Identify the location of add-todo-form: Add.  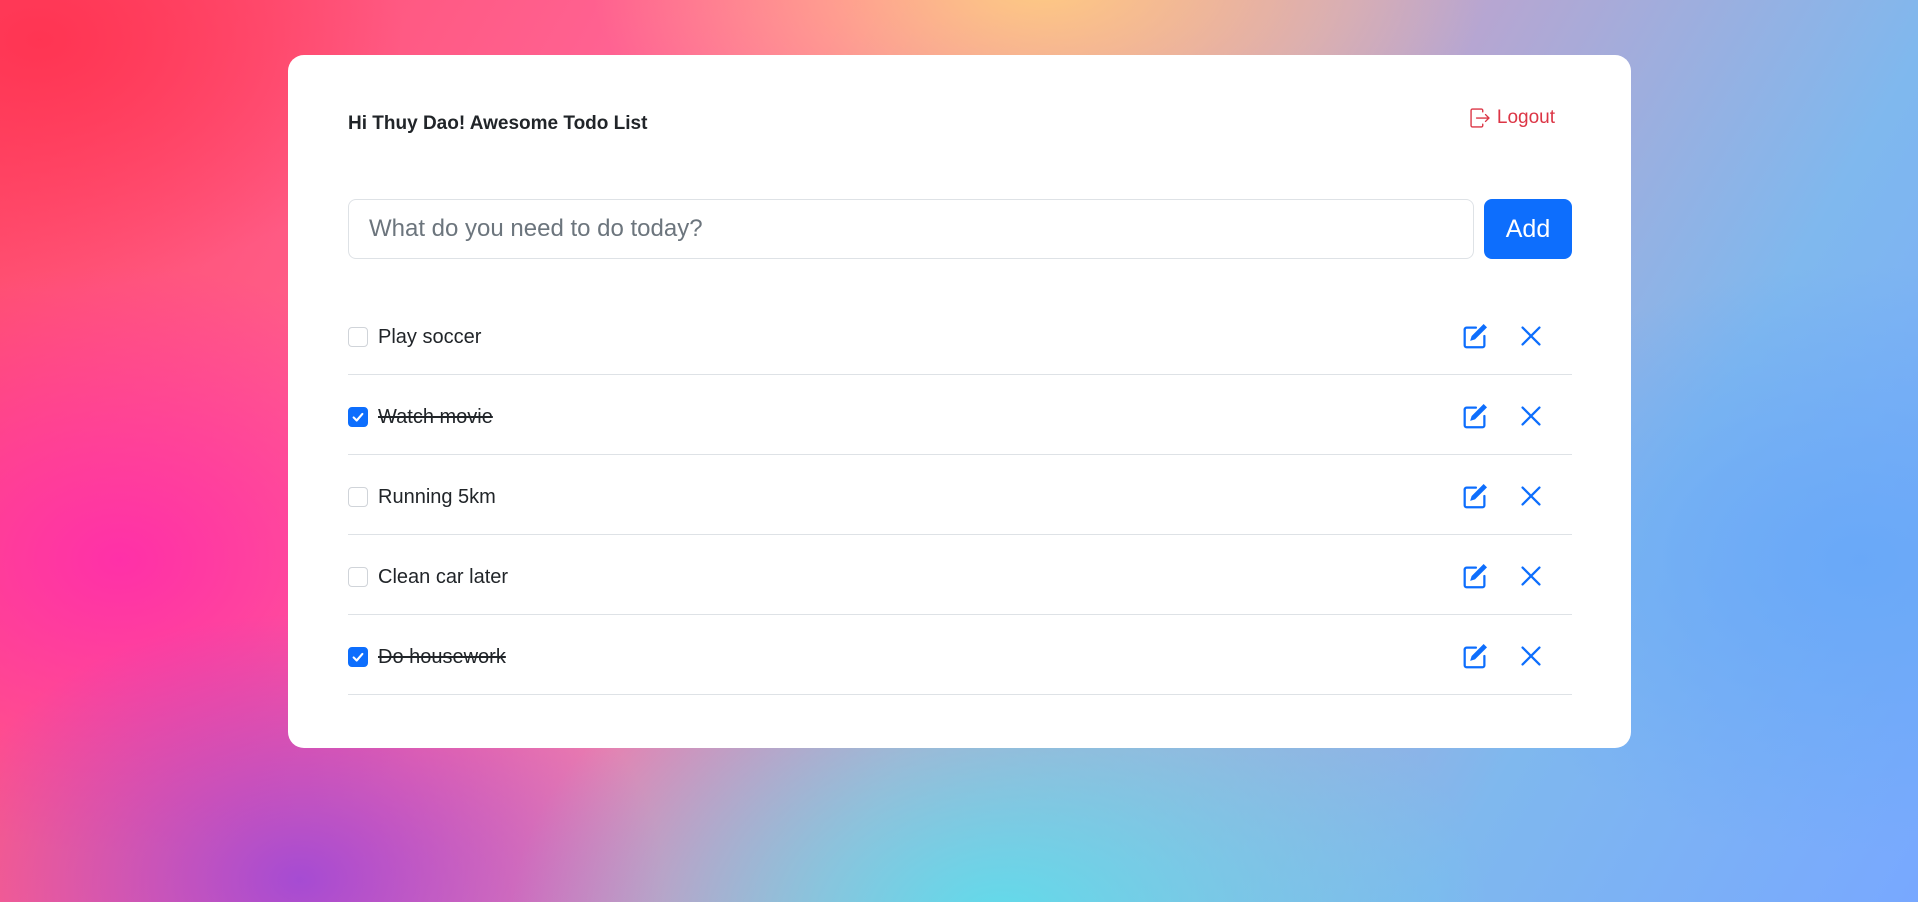
(960, 229).